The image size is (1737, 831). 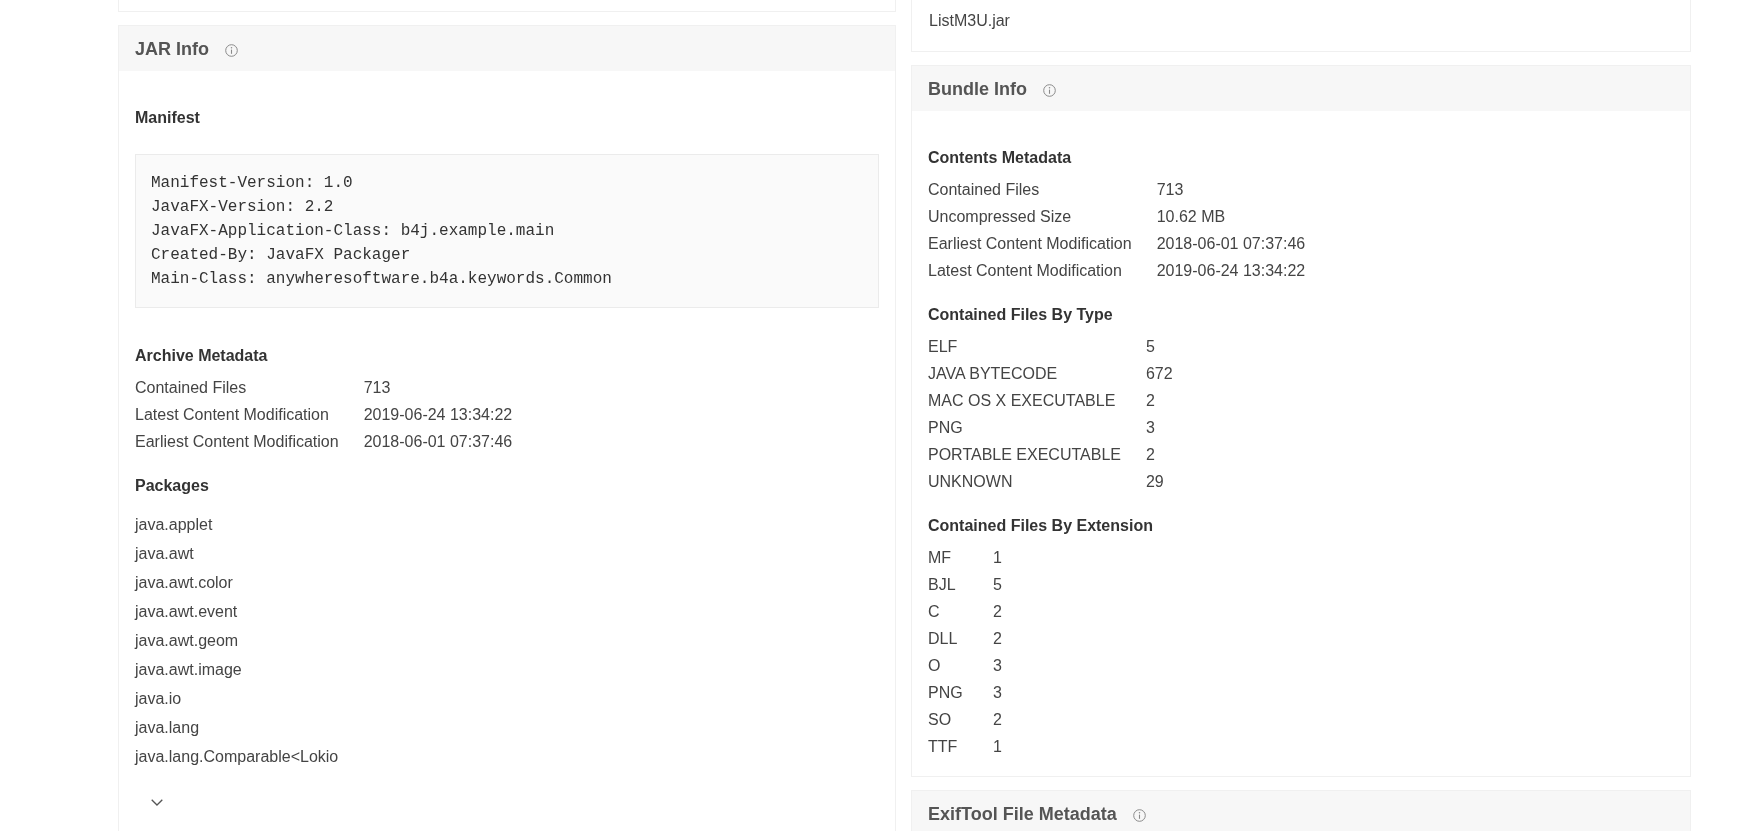 What do you see at coordinates (1159, 374) in the screenshot?
I see `metadata-value: 672` at bounding box center [1159, 374].